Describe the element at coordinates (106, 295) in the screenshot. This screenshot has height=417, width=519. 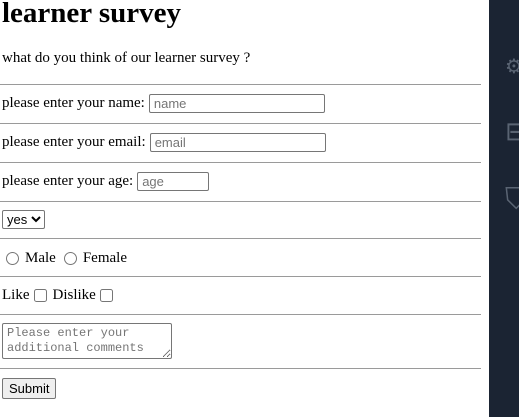
I see `dislike-checkbox` at that location.